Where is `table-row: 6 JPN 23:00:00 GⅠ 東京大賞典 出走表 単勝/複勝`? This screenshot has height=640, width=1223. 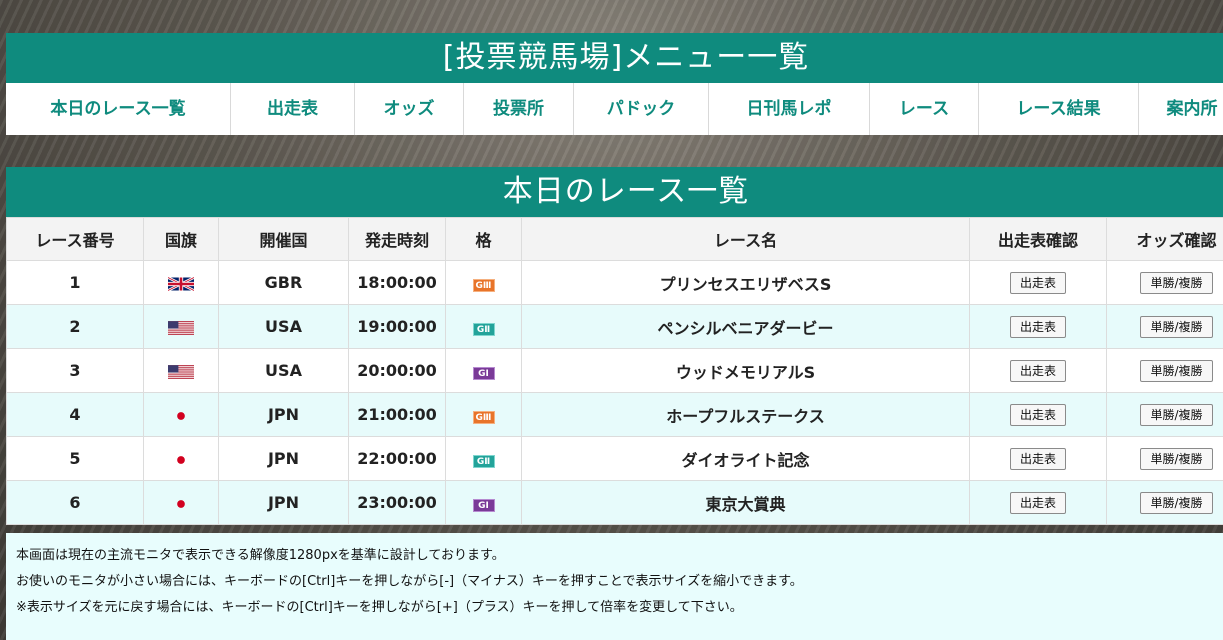
table-row: 6 JPN 23:00:00 GⅠ 東京大賞典 出走表 単勝/複勝 is located at coordinates (614, 502).